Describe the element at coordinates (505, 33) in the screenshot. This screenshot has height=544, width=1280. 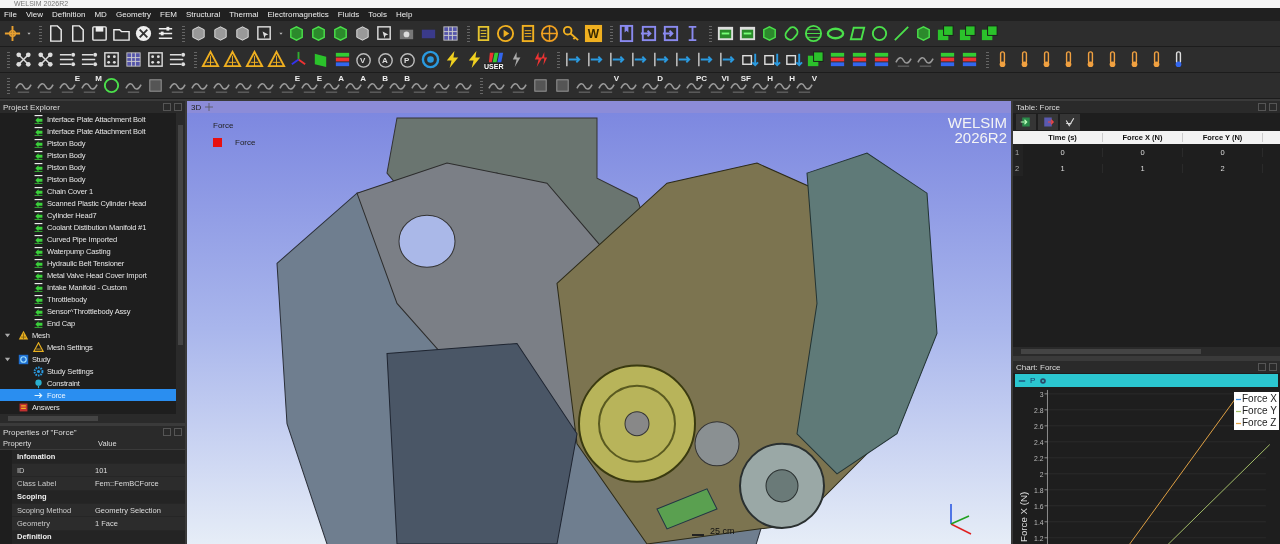
I see `play-icon` at that location.